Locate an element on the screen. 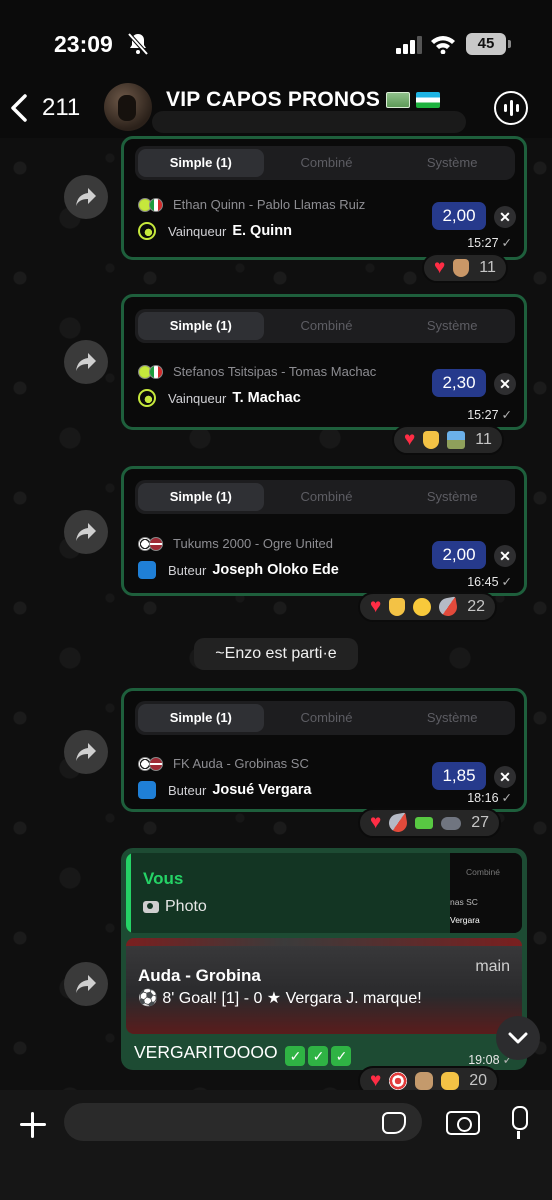  reaction-count: 11 is located at coordinates (483, 439).